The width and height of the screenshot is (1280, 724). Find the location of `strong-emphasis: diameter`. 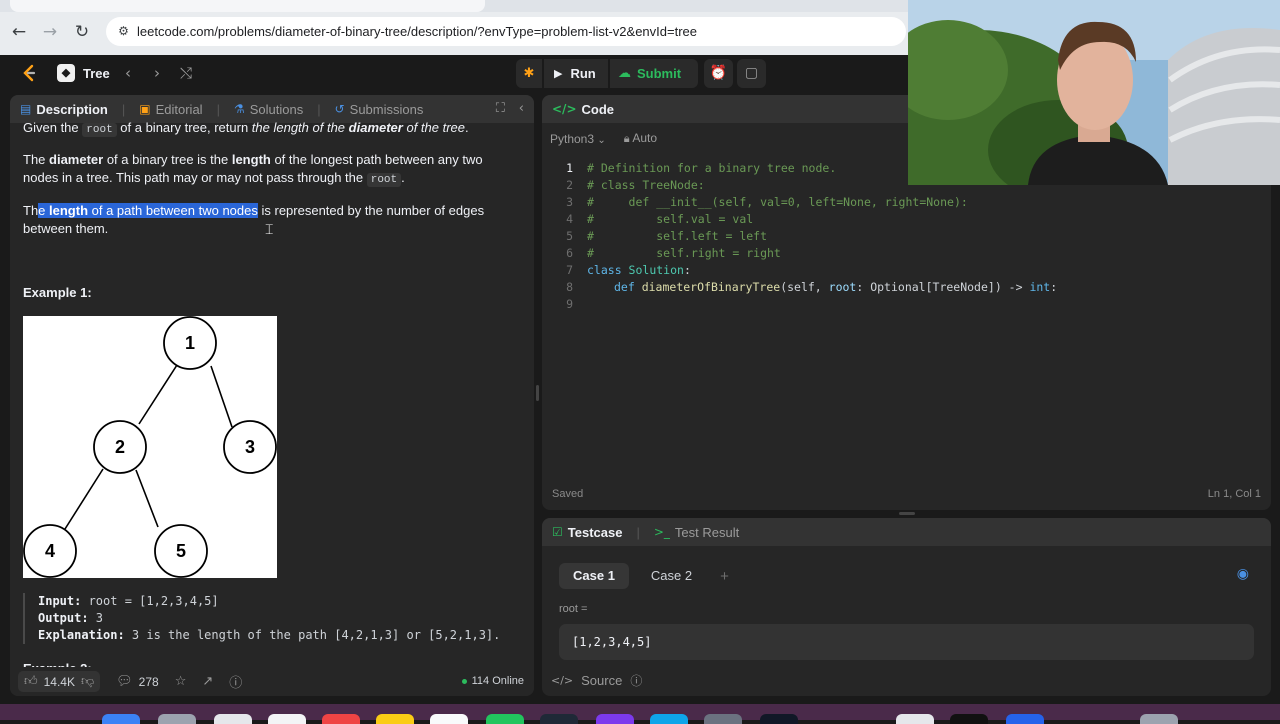

strong-emphasis: diameter is located at coordinates (375, 127).